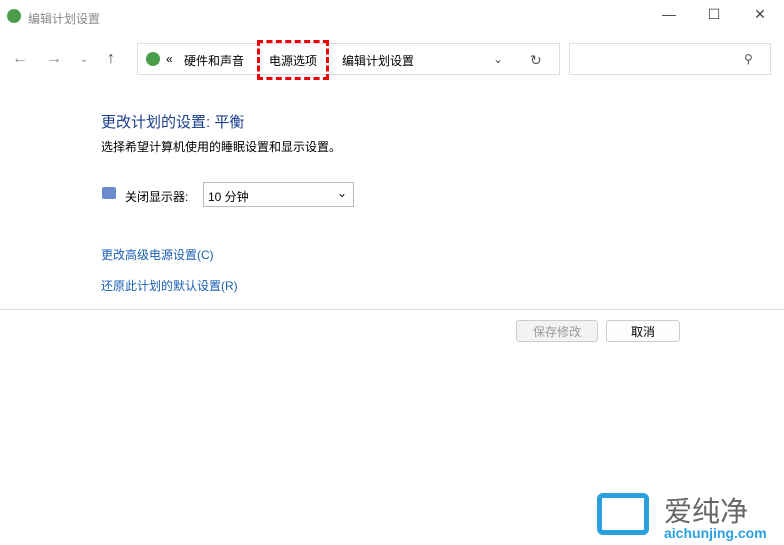 The image size is (784, 545). What do you see at coordinates (760, 17) in the screenshot?
I see `close-button: ✕` at bounding box center [760, 17].